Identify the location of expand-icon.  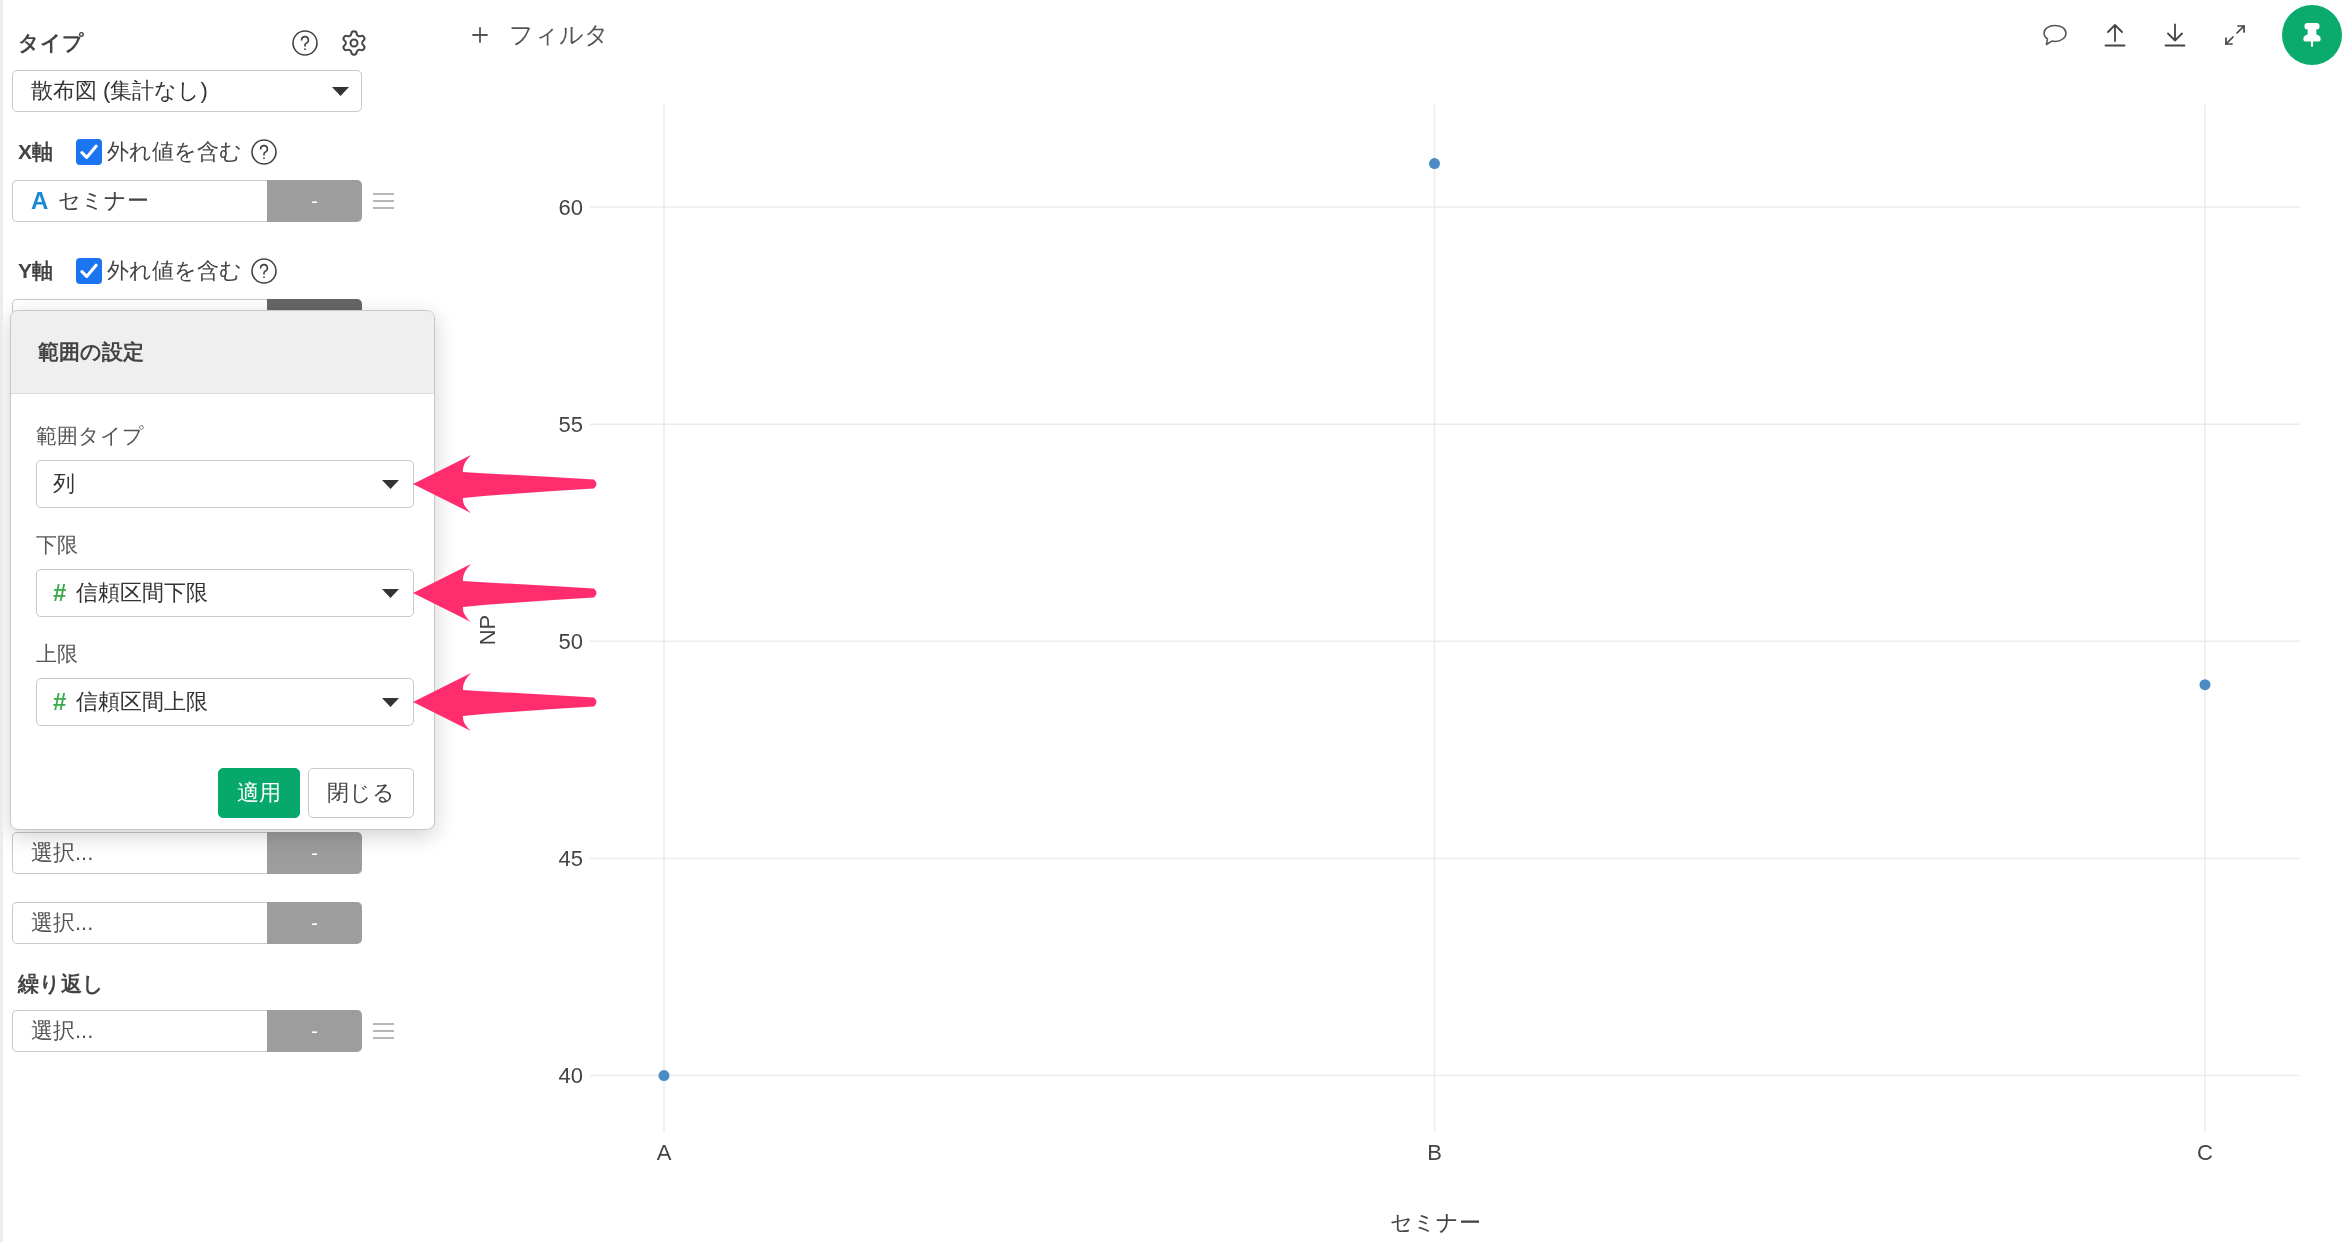
(2235, 35).